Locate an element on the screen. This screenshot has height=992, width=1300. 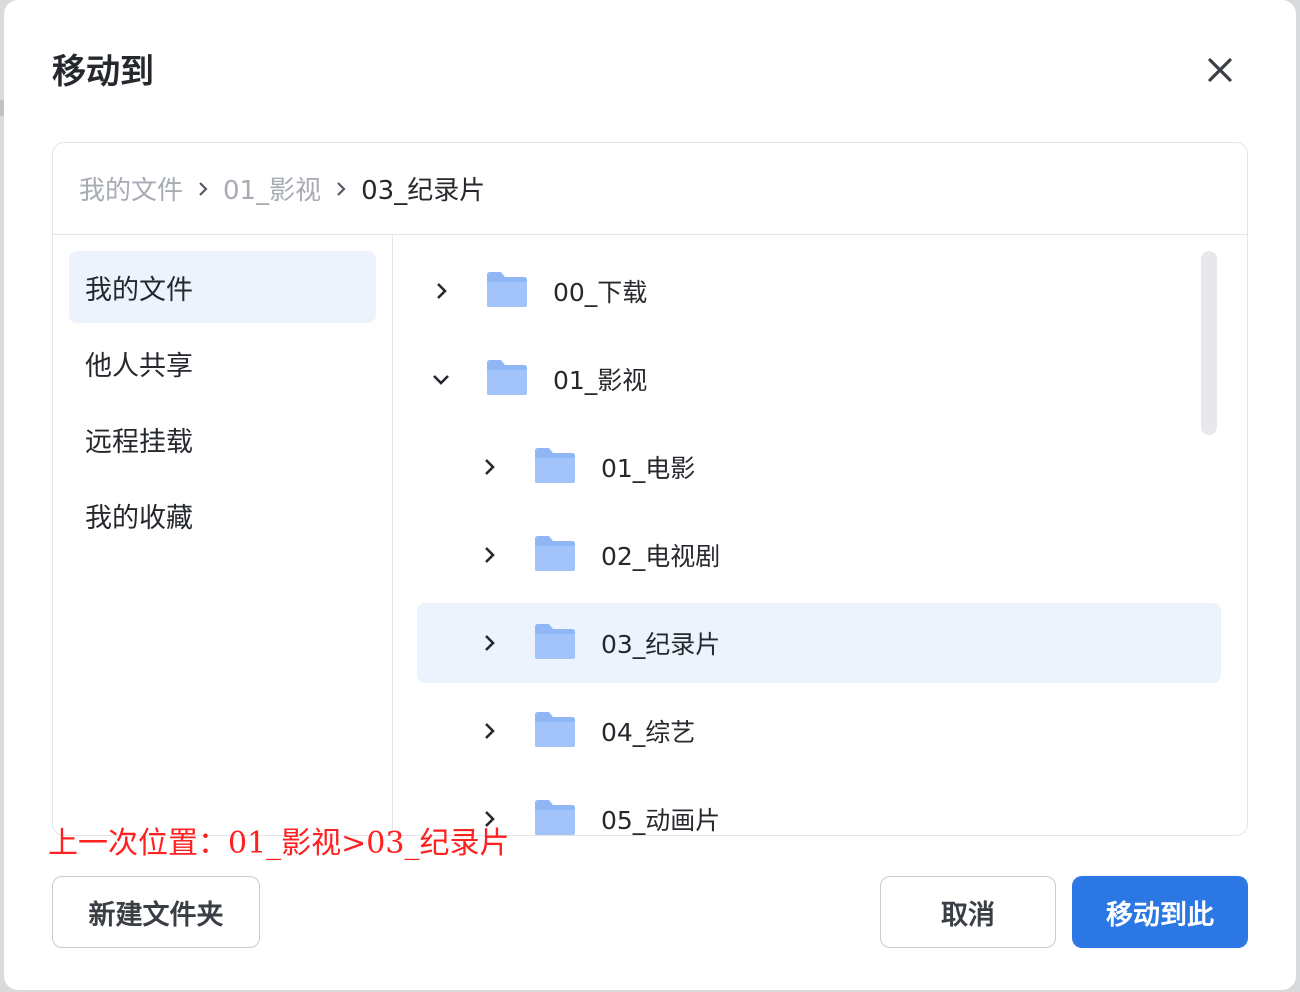
close-icon is located at coordinates (1220, 70).